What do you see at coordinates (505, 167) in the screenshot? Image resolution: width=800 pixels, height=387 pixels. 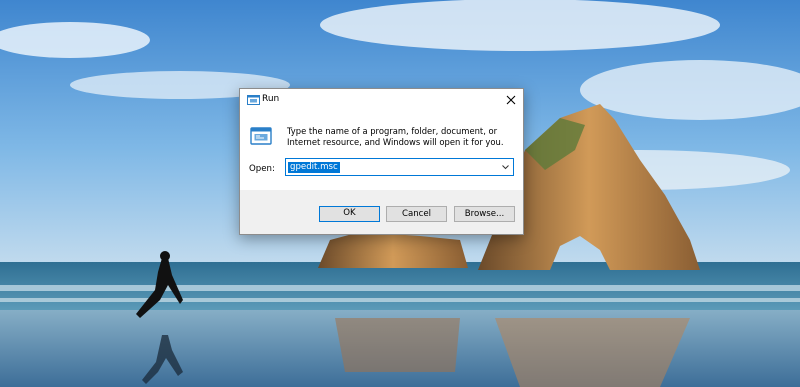 I see `chevron-down-icon` at bounding box center [505, 167].